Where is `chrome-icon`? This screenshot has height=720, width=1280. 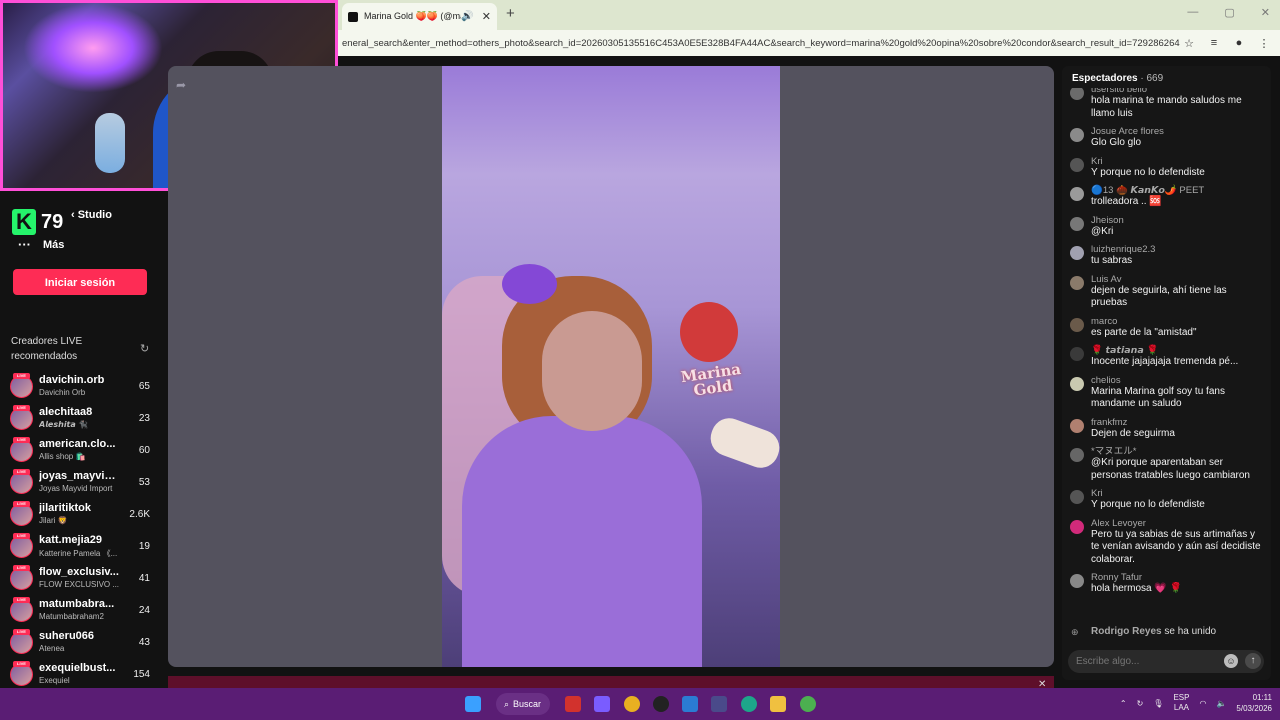
chrome-icon is located at coordinates (632, 704).